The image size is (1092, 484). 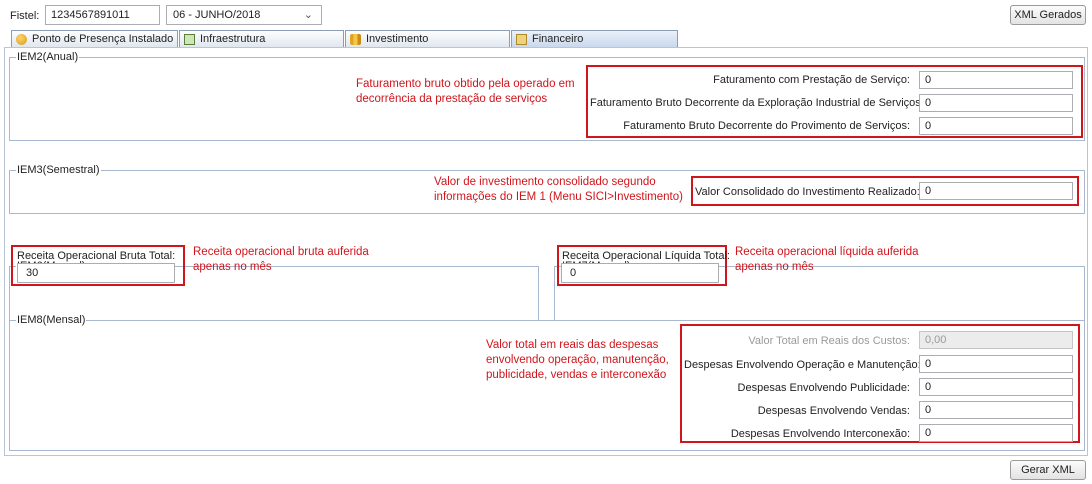 What do you see at coordinates (594, 39) in the screenshot?
I see `tab-financeiro: Financeiro` at bounding box center [594, 39].